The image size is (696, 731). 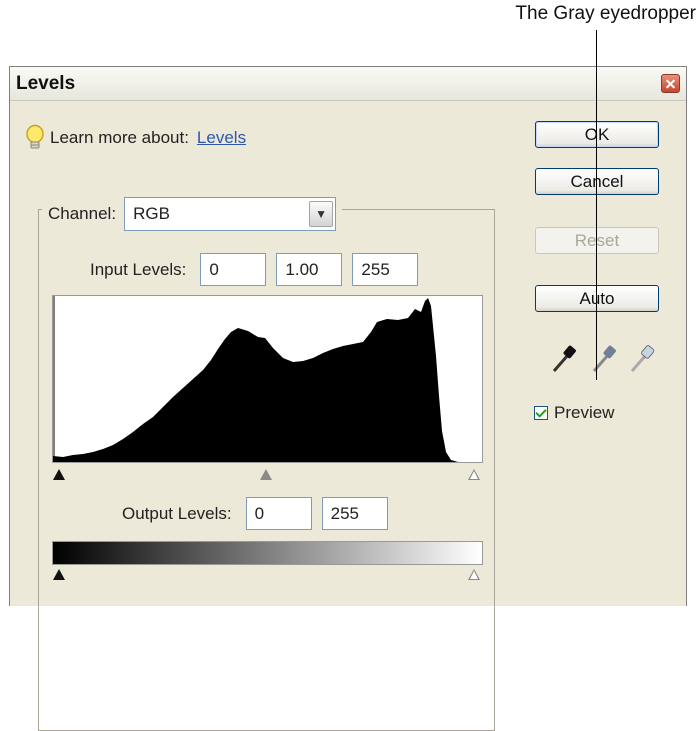 I want to click on input-white-field: 255, so click(x=385, y=269).